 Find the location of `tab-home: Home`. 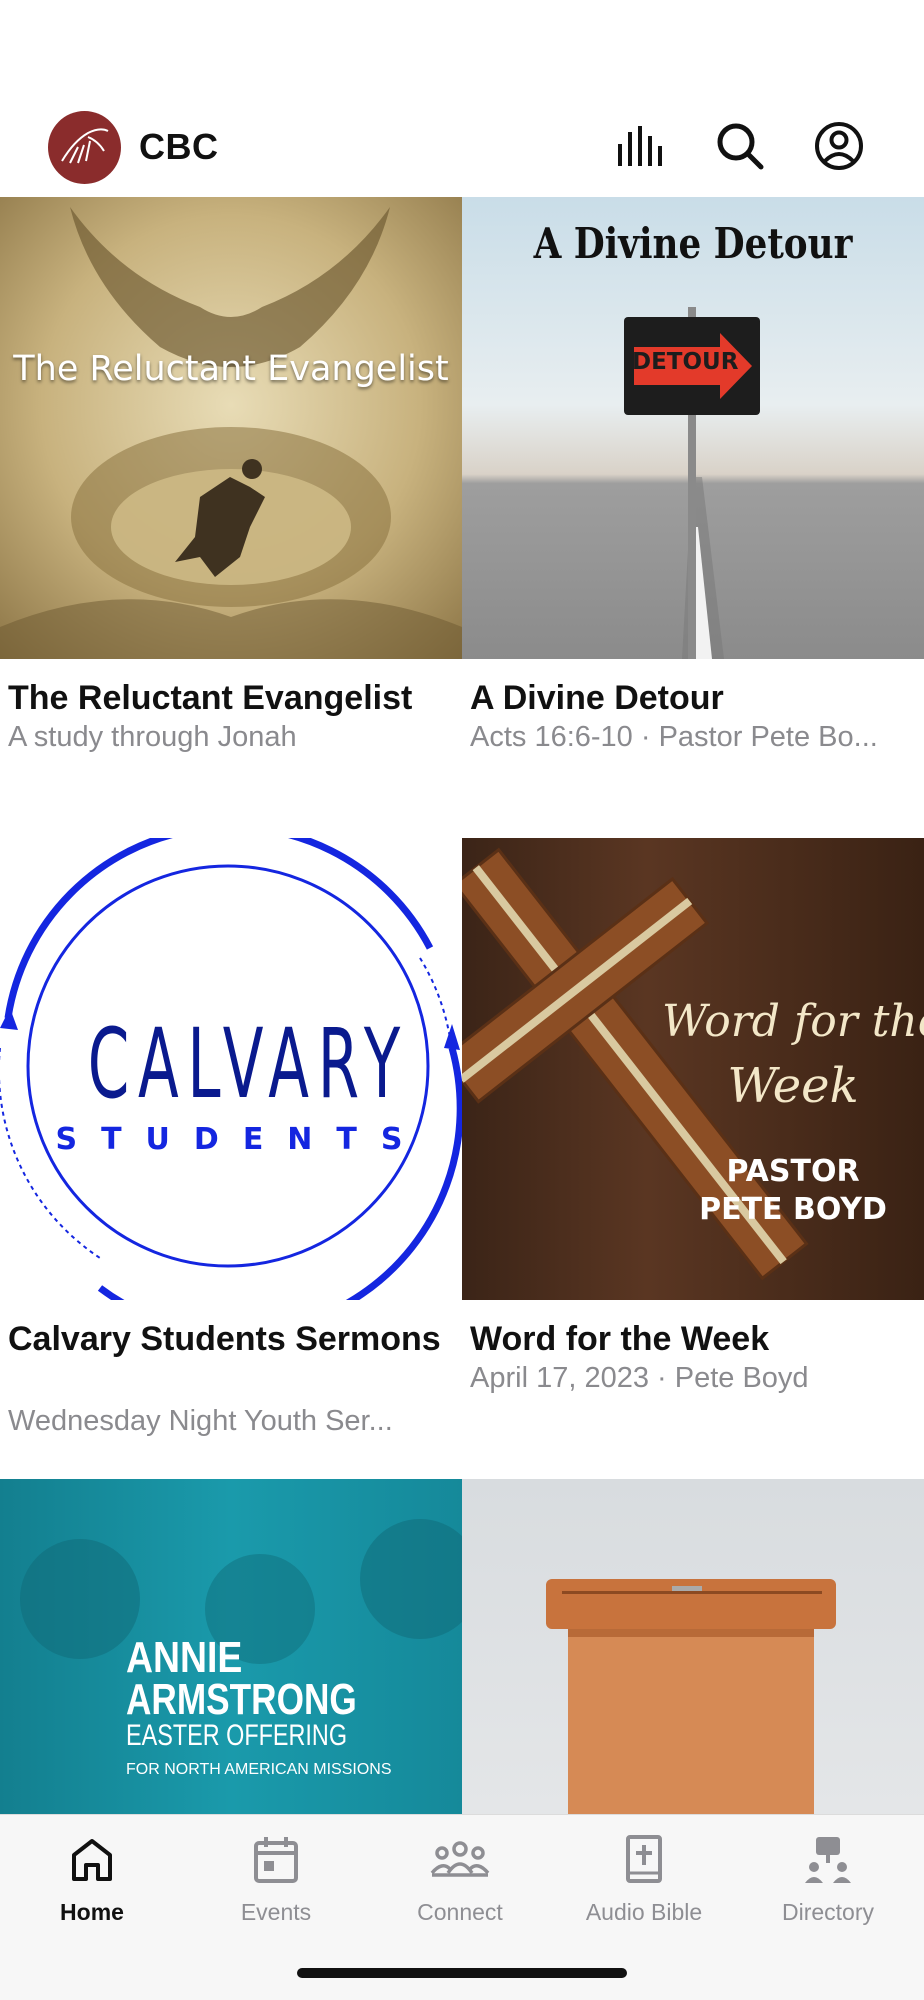

tab-home: Home is located at coordinates (92, 1880).